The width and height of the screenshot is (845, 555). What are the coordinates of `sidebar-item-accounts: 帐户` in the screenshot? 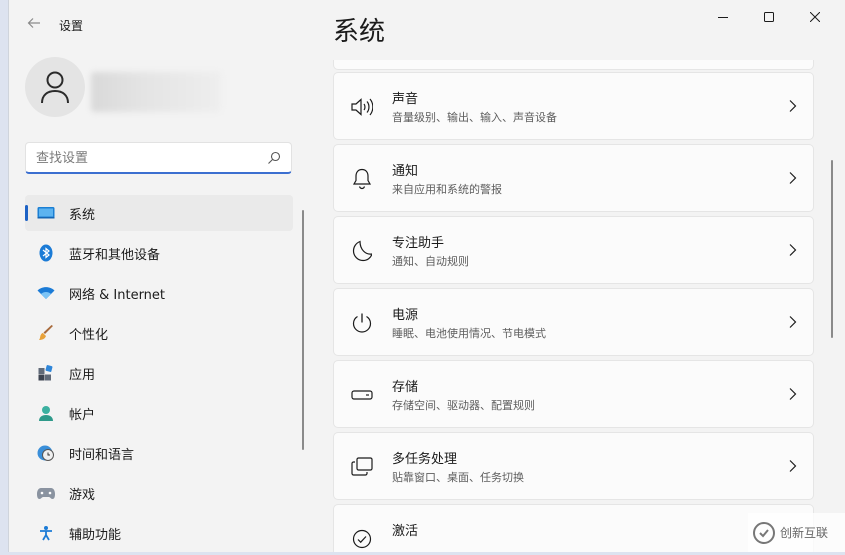 It's located at (159, 413).